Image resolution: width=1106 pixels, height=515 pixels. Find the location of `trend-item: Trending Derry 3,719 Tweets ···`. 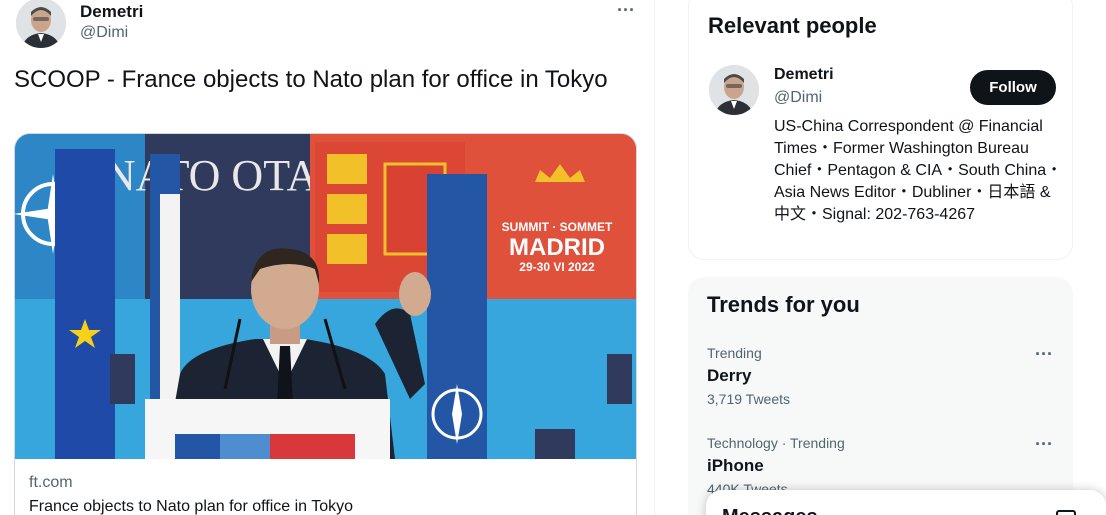

trend-item: Trending Derry 3,719 Tweets ··· is located at coordinates (880, 387).